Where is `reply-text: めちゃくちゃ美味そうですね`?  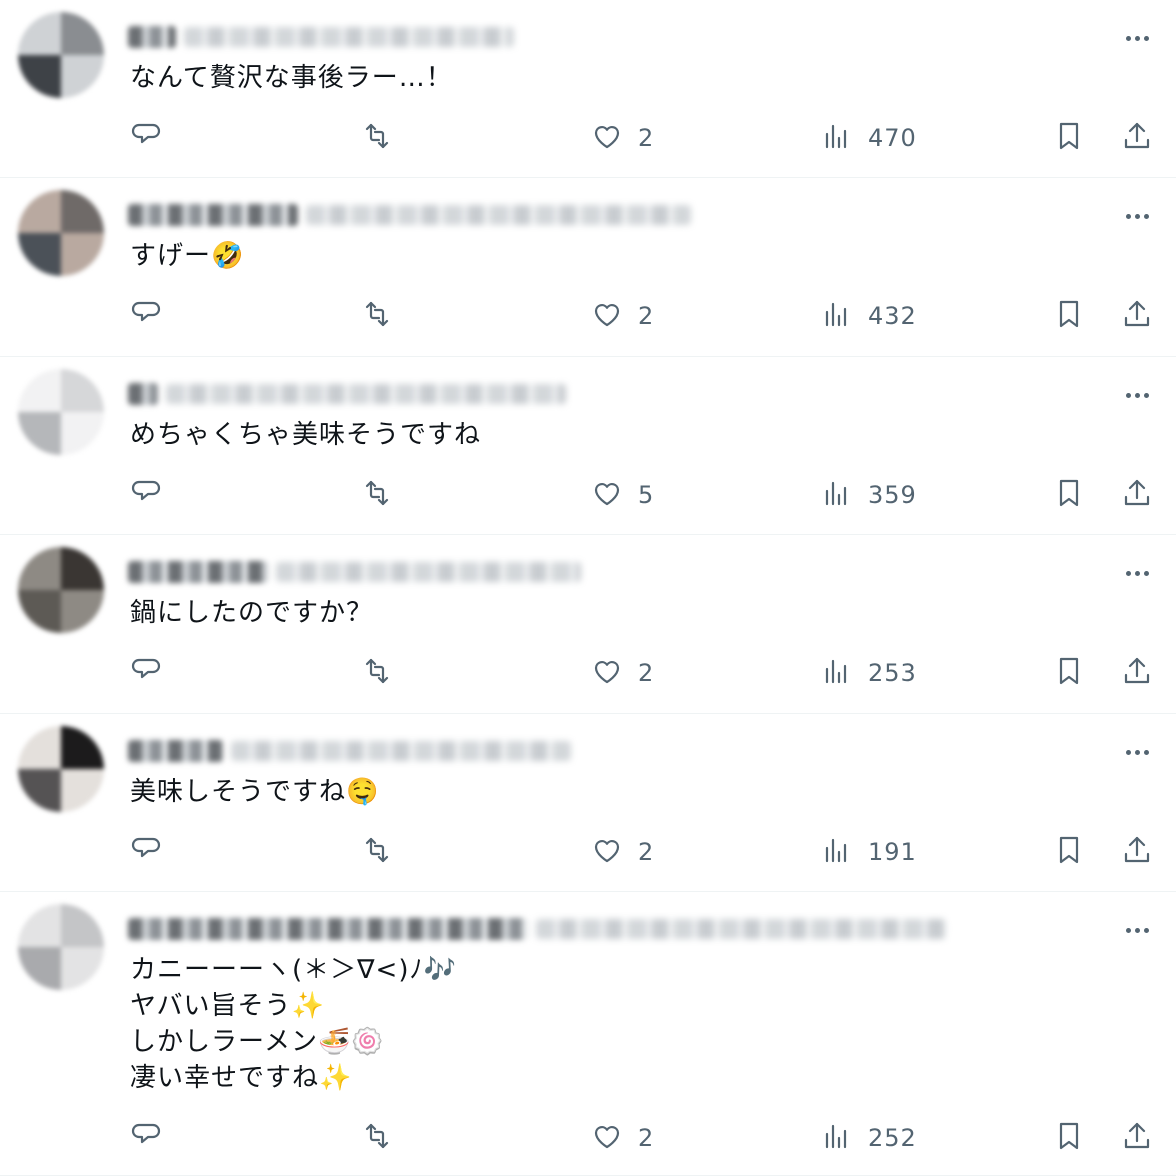
reply-text: めちゃくちゃ美味そうですね is located at coordinates (306, 435).